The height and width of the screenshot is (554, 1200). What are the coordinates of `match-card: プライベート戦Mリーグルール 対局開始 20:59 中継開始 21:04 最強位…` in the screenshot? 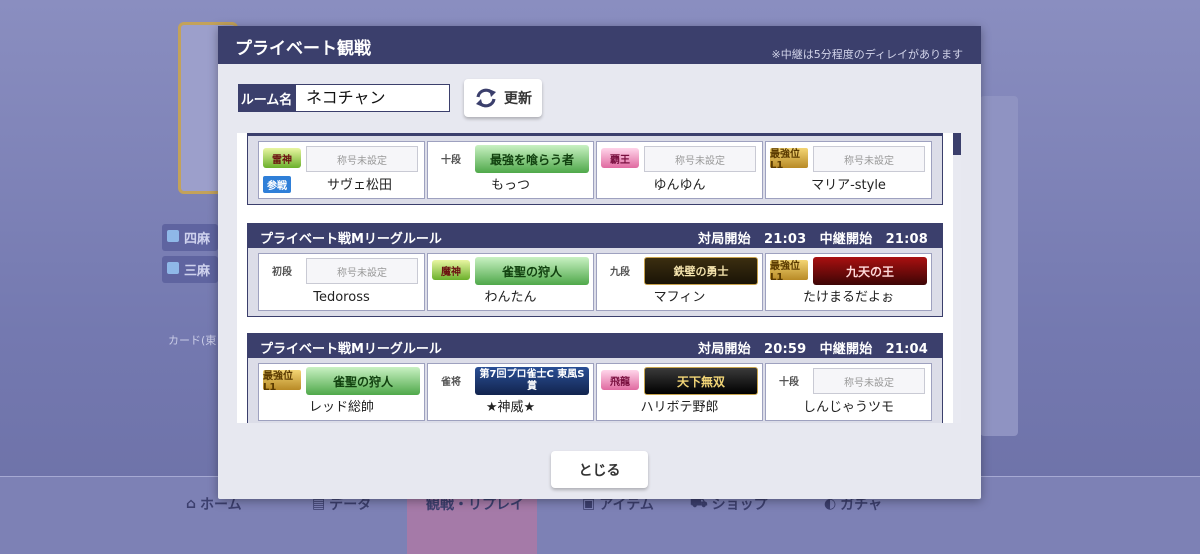 It's located at (595, 378).